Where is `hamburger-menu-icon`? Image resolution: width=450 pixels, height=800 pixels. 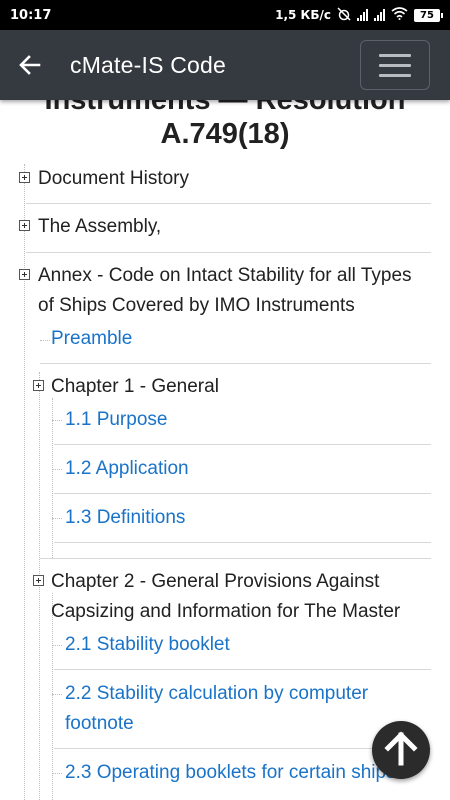 hamburger-menu-icon is located at coordinates (395, 65).